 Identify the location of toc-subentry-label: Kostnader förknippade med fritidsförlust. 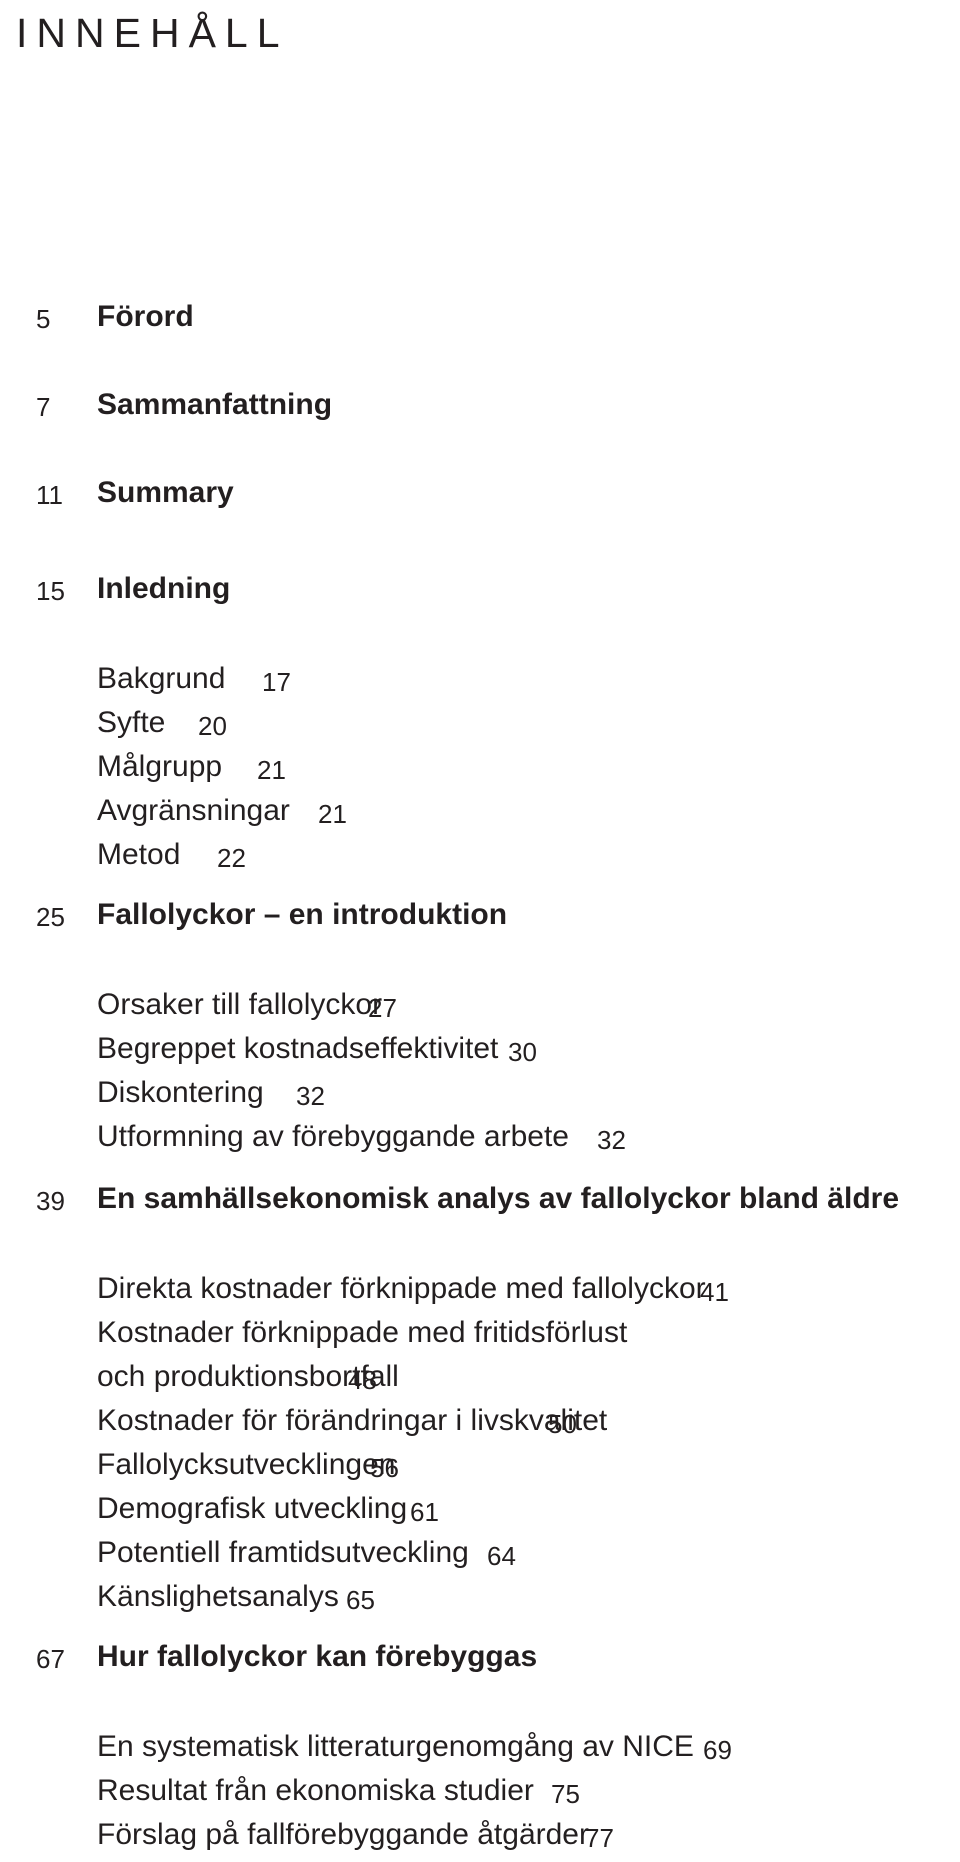
(362, 1332).